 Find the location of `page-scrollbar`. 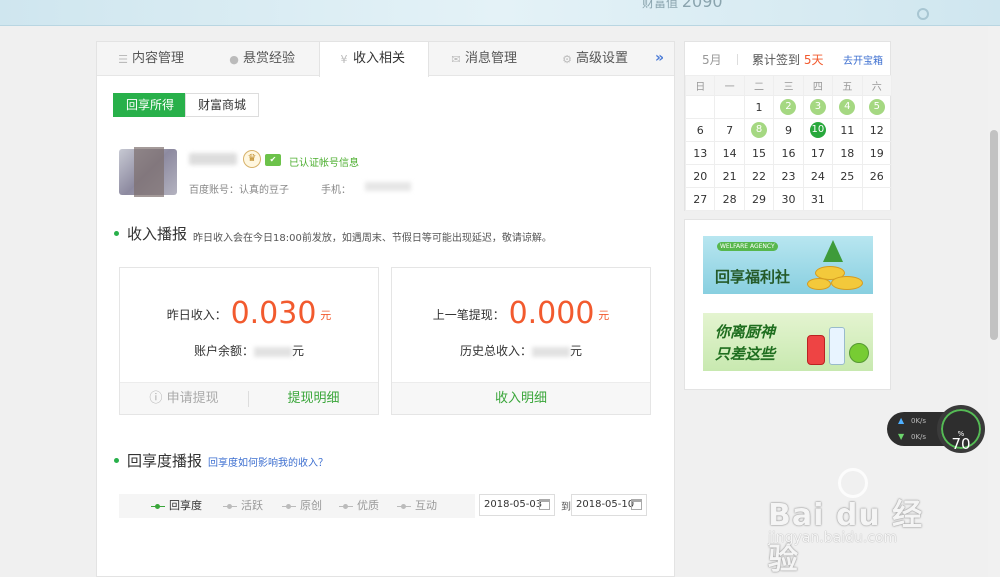

page-scrollbar is located at coordinates (994, 301).